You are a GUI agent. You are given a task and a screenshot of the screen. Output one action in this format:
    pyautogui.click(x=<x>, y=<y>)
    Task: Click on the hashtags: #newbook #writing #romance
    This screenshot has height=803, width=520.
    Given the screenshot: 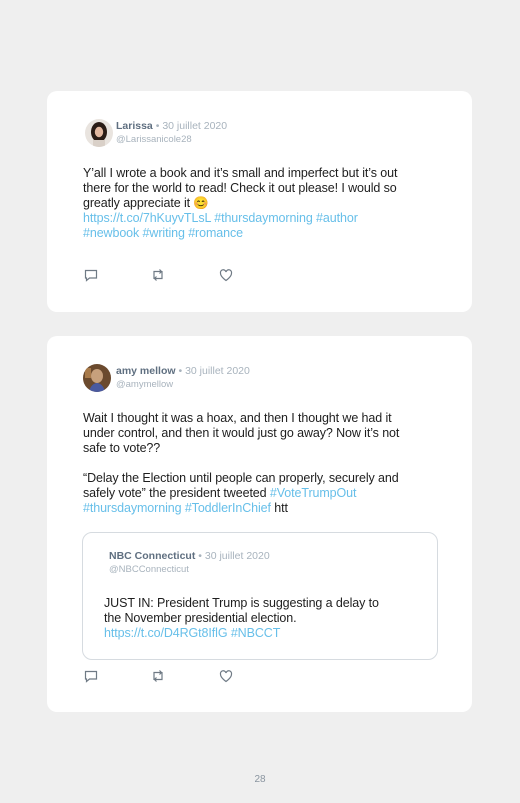 What is the action you would take?
    pyautogui.click(x=163, y=233)
    